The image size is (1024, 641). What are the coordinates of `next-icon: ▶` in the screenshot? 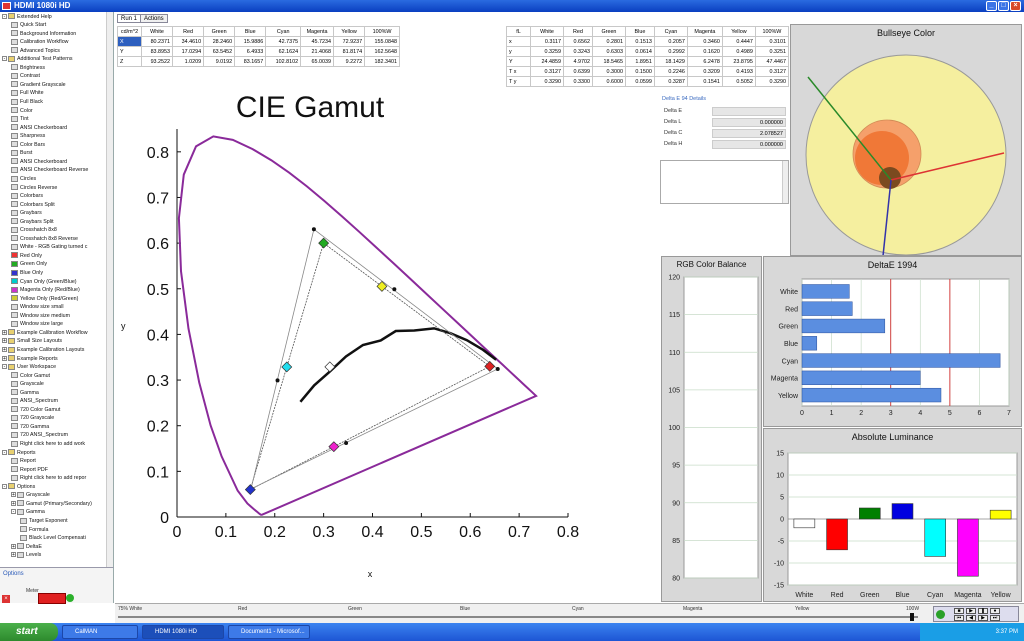 It's located at (983, 618).